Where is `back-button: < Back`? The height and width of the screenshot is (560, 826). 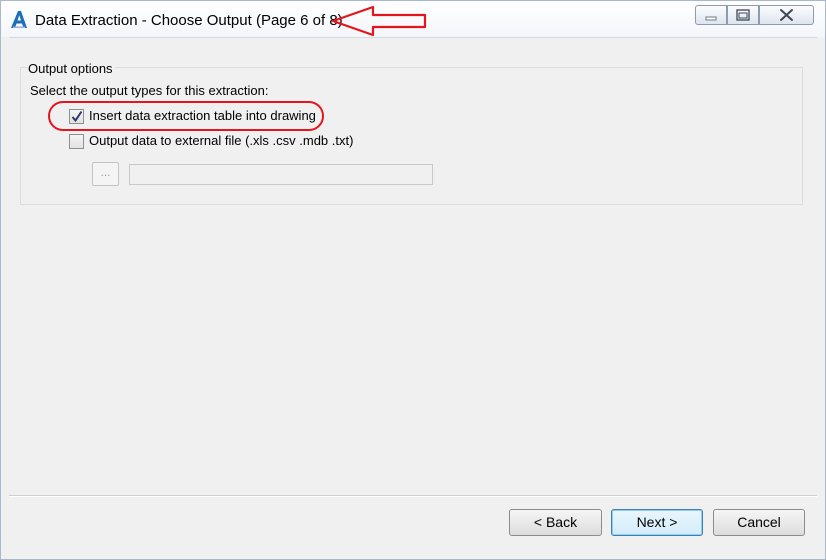
back-button: < Back is located at coordinates (555, 522).